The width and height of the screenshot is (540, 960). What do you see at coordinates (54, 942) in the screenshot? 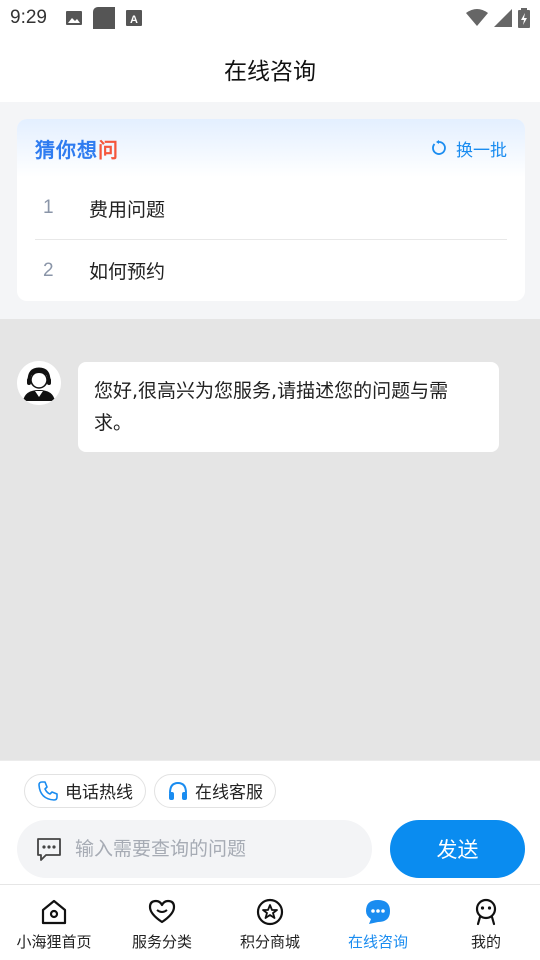
I see `tab-label: 小海狸首页` at bounding box center [54, 942].